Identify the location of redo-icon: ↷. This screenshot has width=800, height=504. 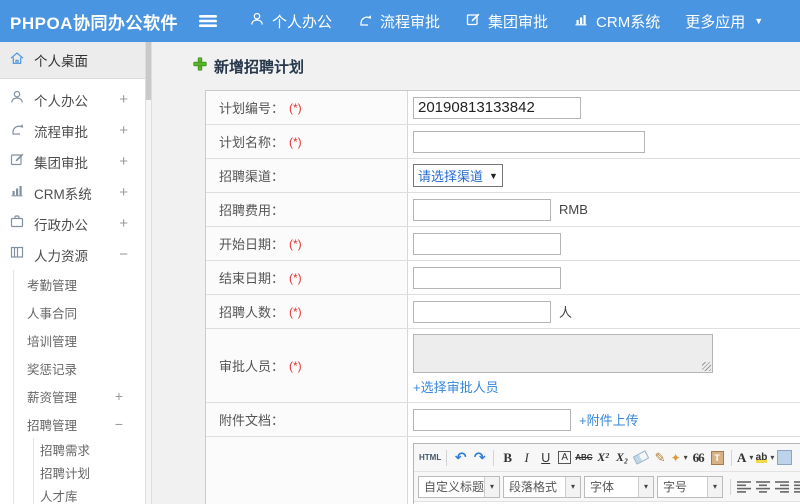
(479, 458).